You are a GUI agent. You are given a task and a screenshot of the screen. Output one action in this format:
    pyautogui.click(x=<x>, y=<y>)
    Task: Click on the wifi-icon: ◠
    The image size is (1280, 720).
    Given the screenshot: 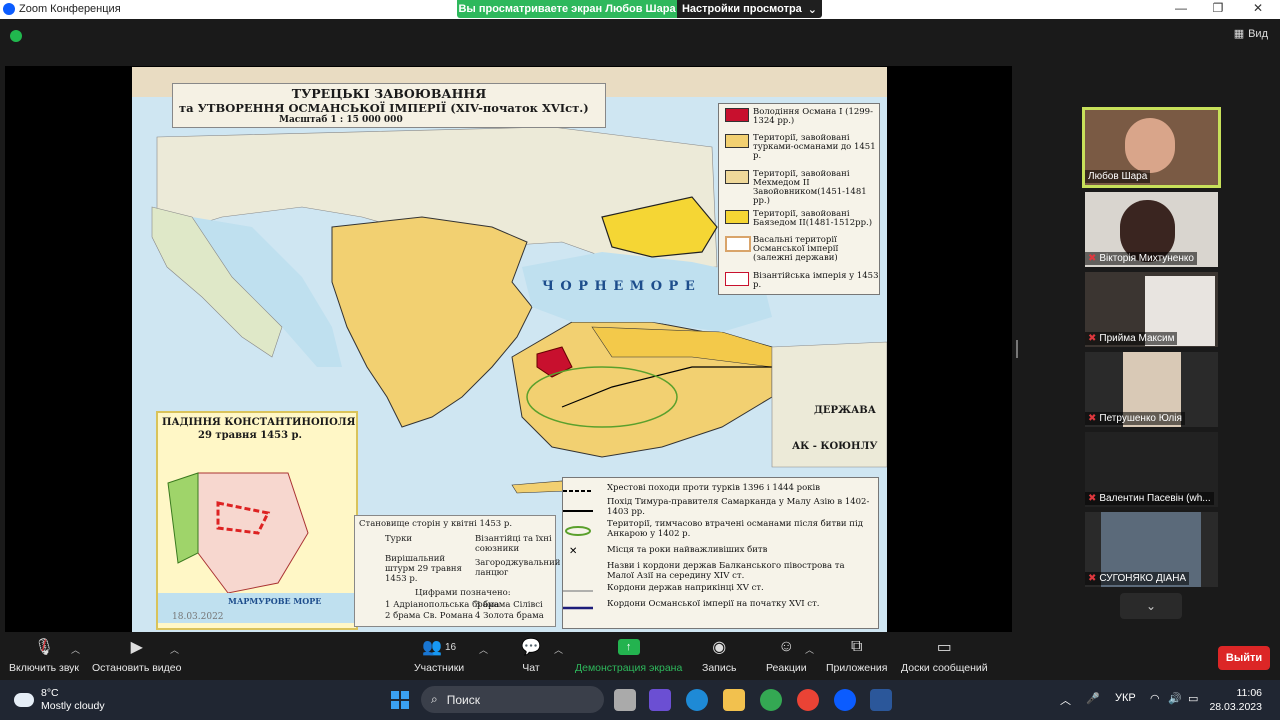 What is the action you would take?
    pyautogui.click(x=1155, y=698)
    